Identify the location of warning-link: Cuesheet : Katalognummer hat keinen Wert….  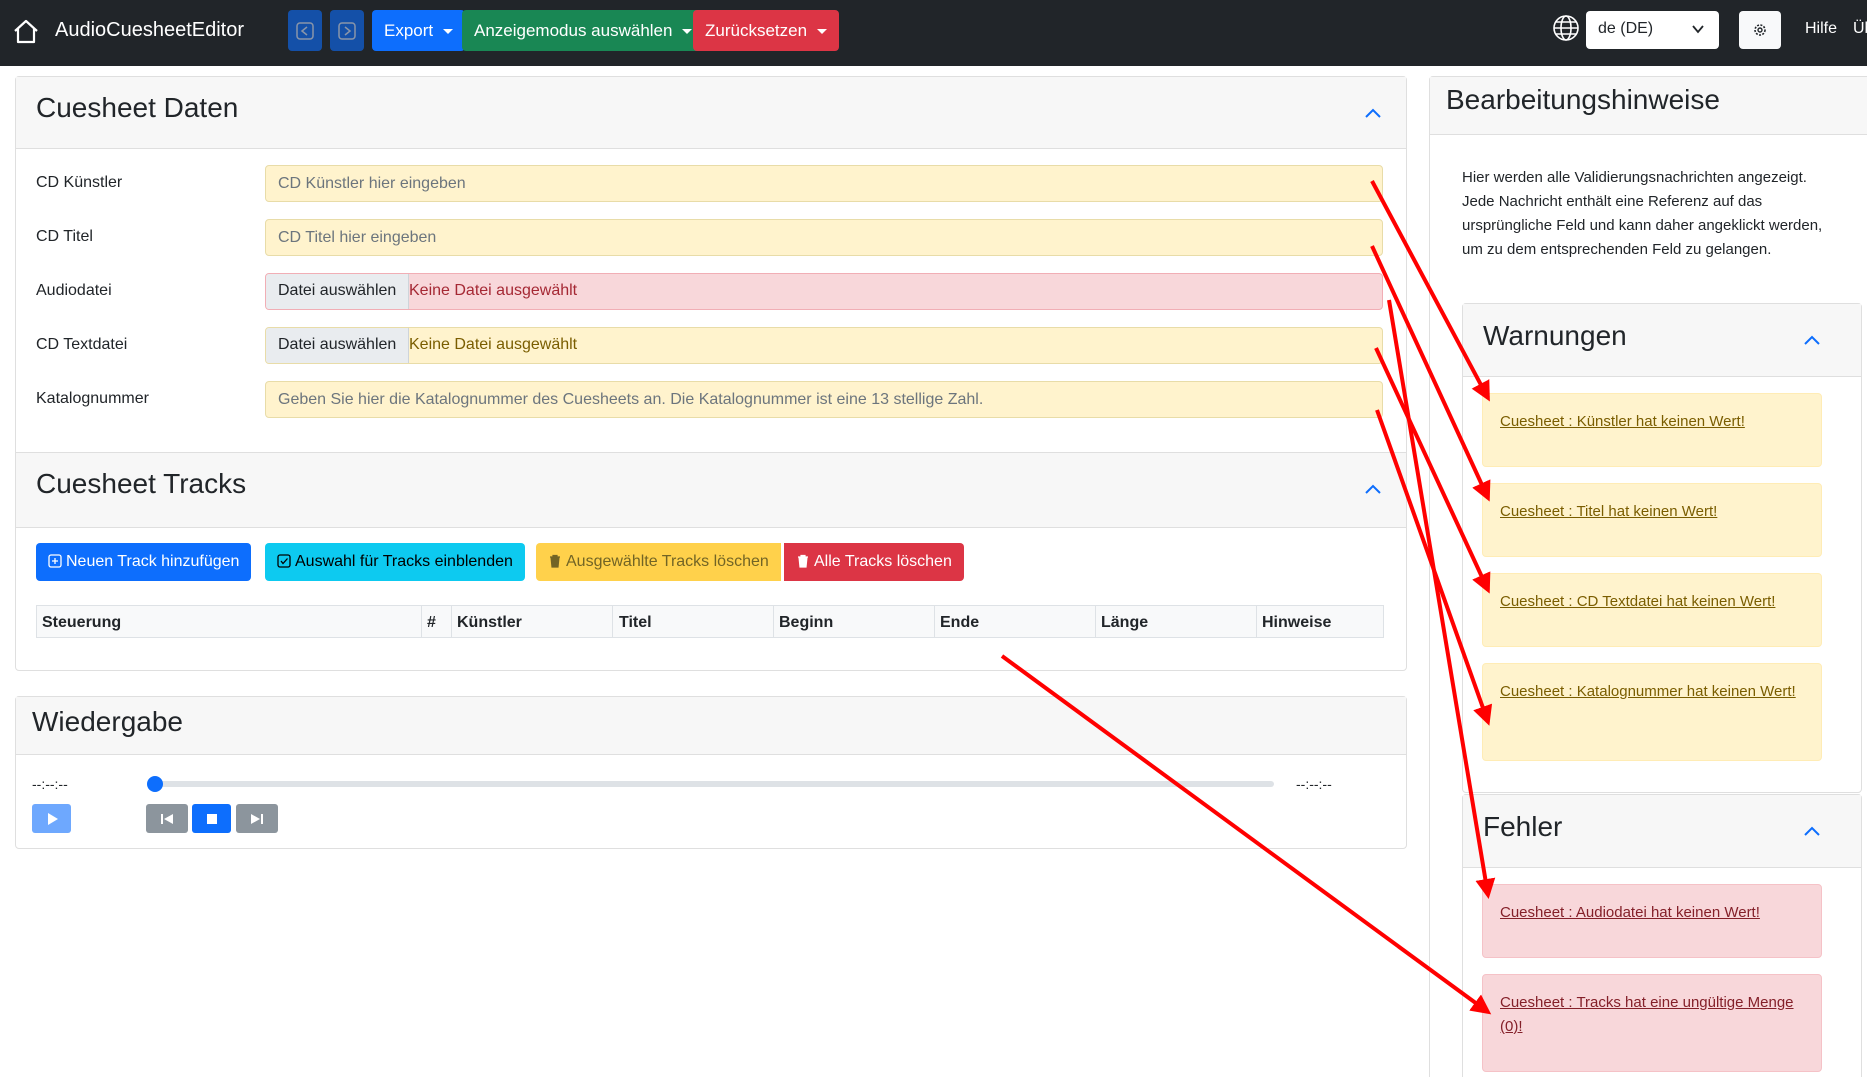
(1648, 691).